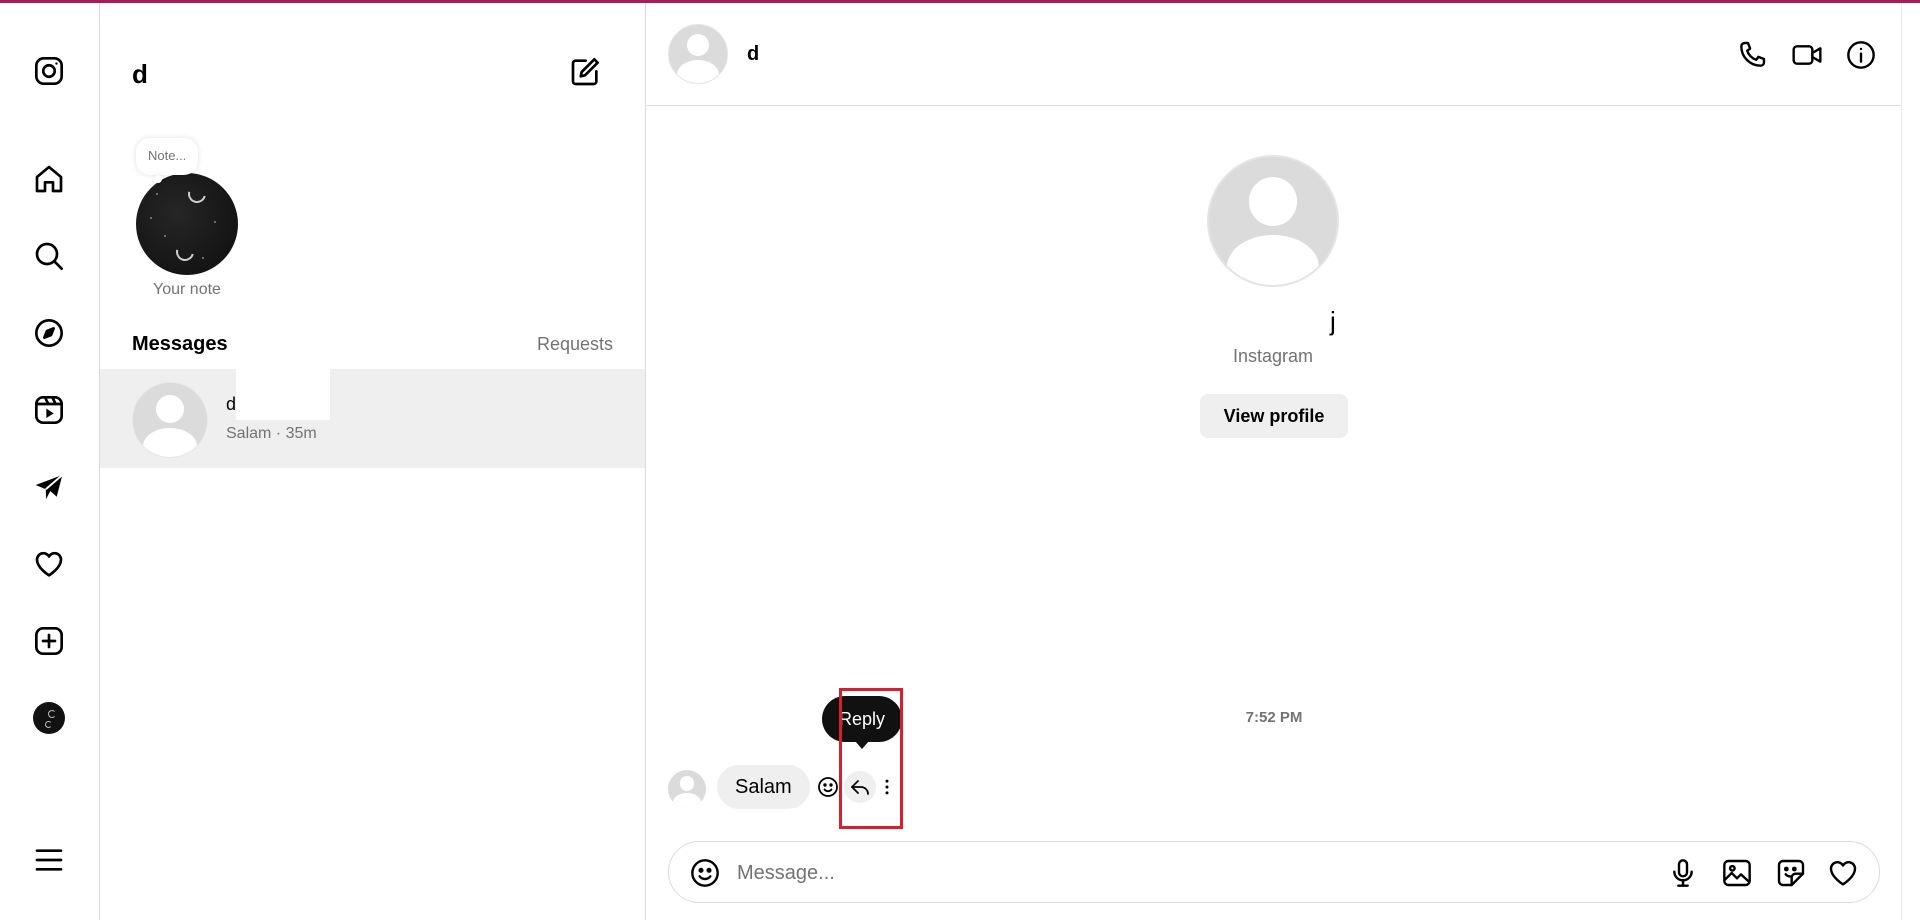 The width and height of the screenshot is (1920, 920). I want to click on contact-profile-subtitle: Instagram, so click(1273, 356).